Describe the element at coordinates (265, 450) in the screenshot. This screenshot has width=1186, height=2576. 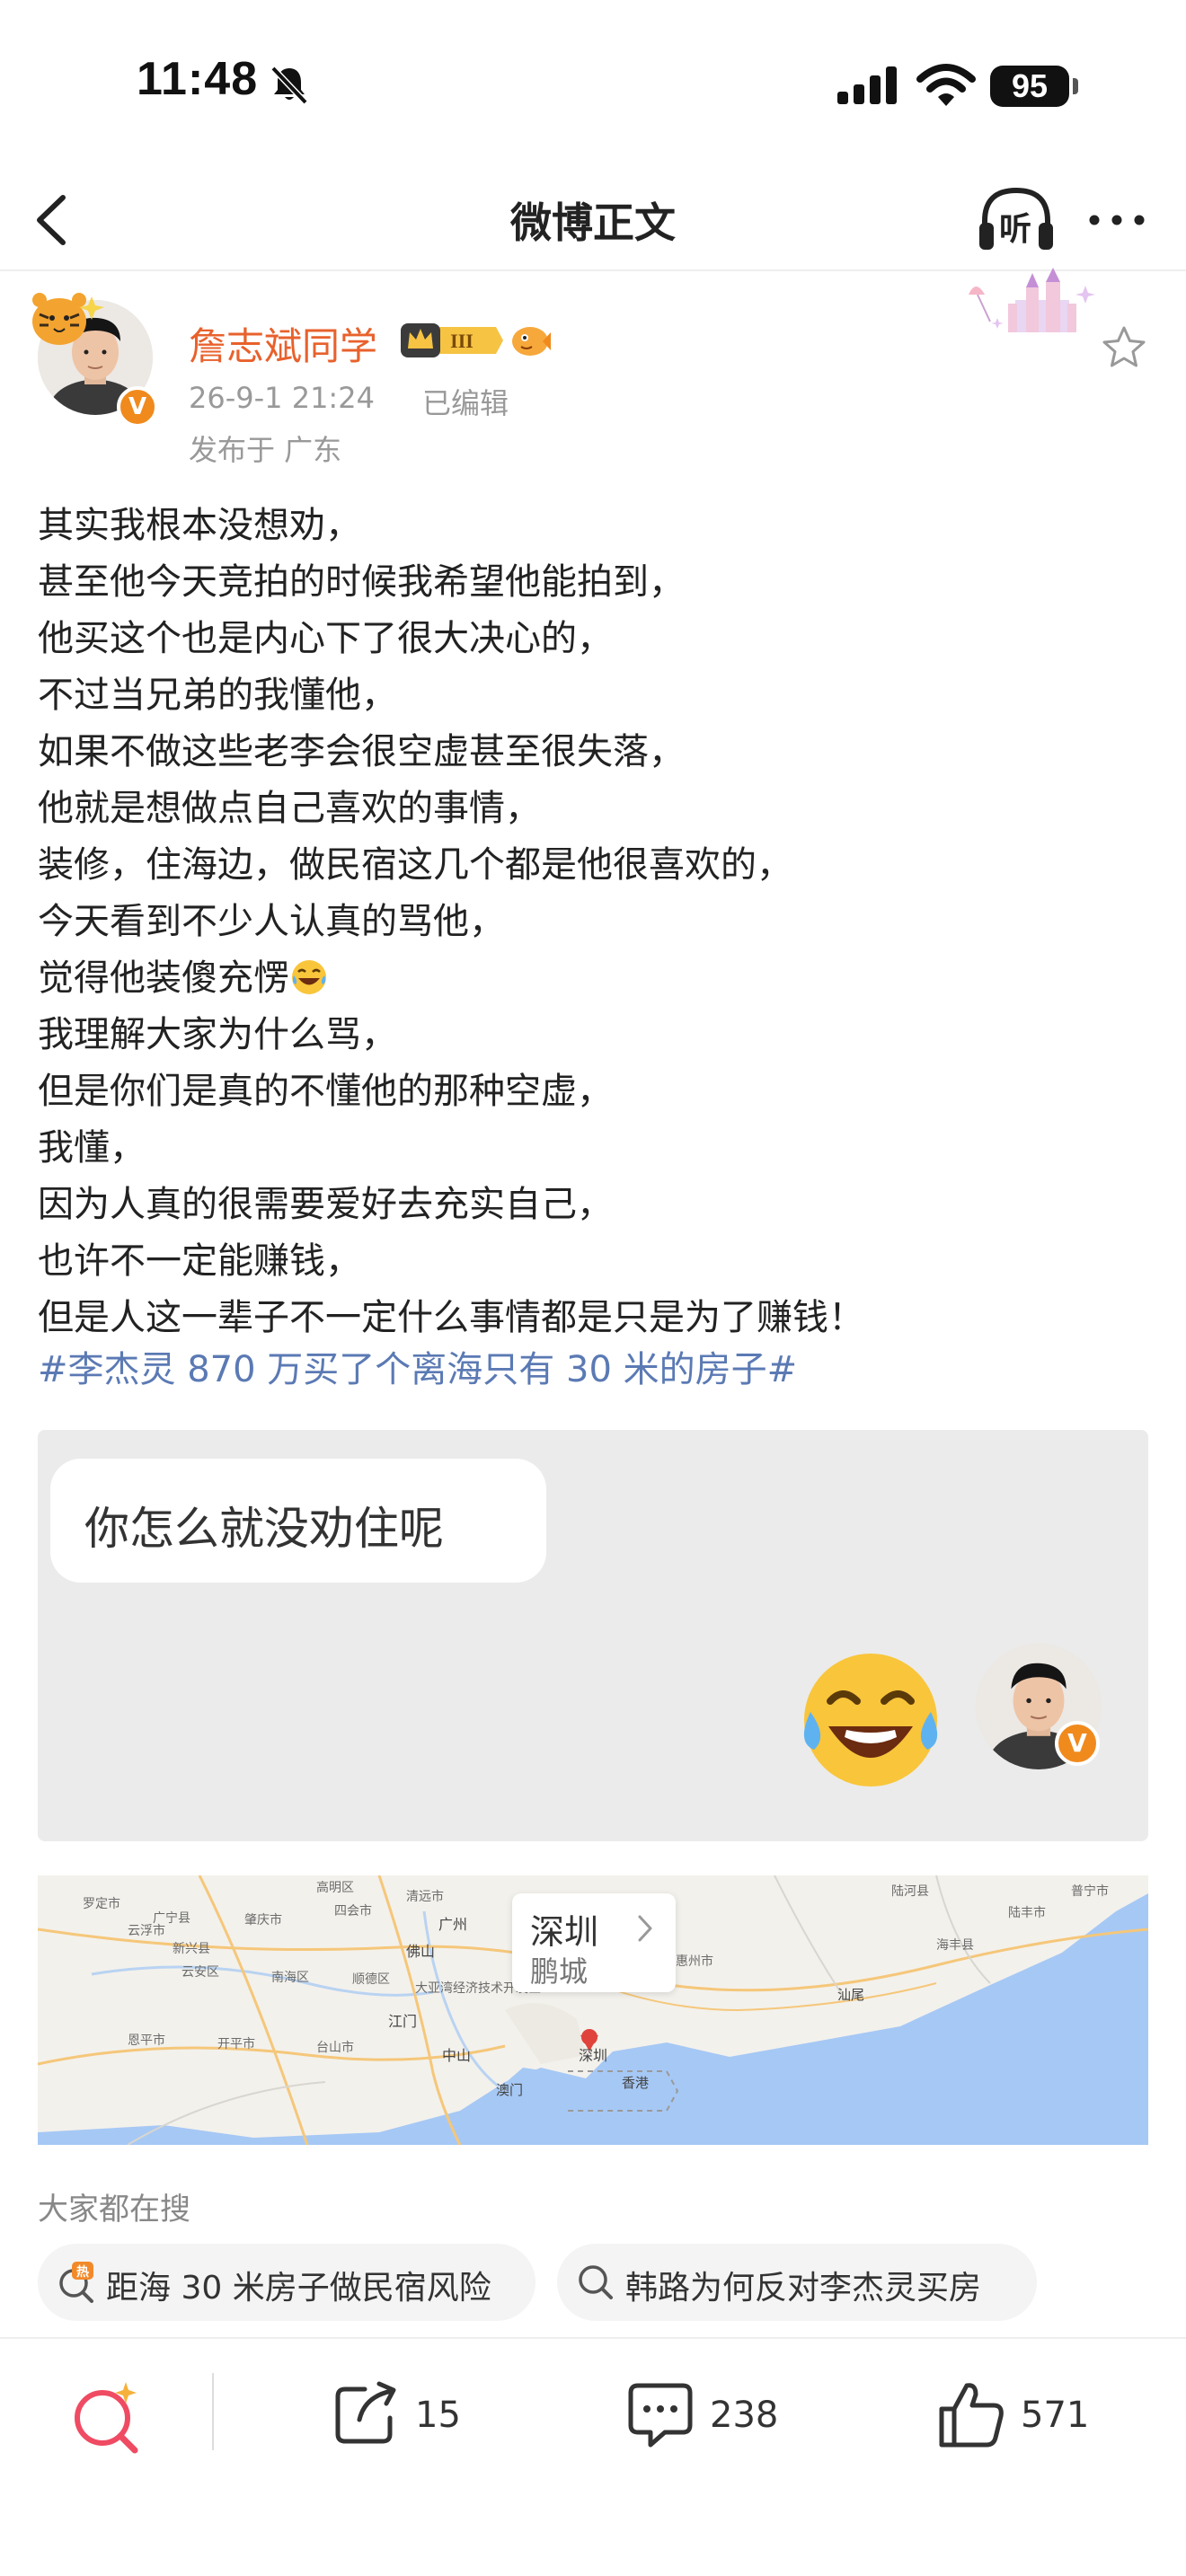
I see `post-location: 发布于 广东` at that location.